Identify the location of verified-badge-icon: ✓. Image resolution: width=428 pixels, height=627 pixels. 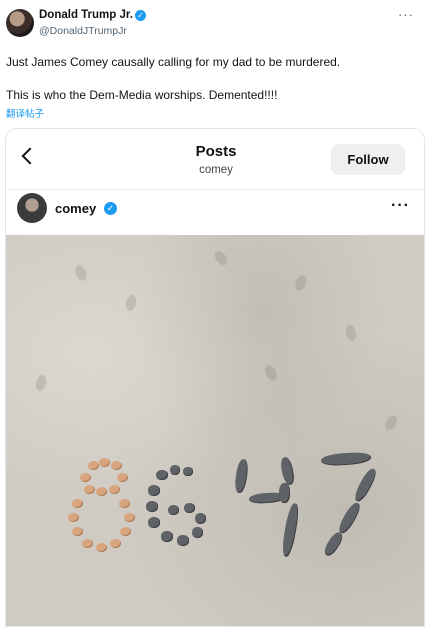
(140, 15).